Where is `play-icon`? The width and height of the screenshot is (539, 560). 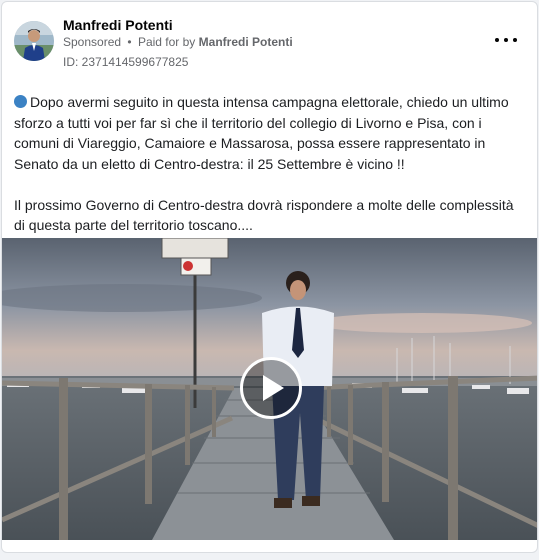
play-icon is located at coordinates (271, 388).